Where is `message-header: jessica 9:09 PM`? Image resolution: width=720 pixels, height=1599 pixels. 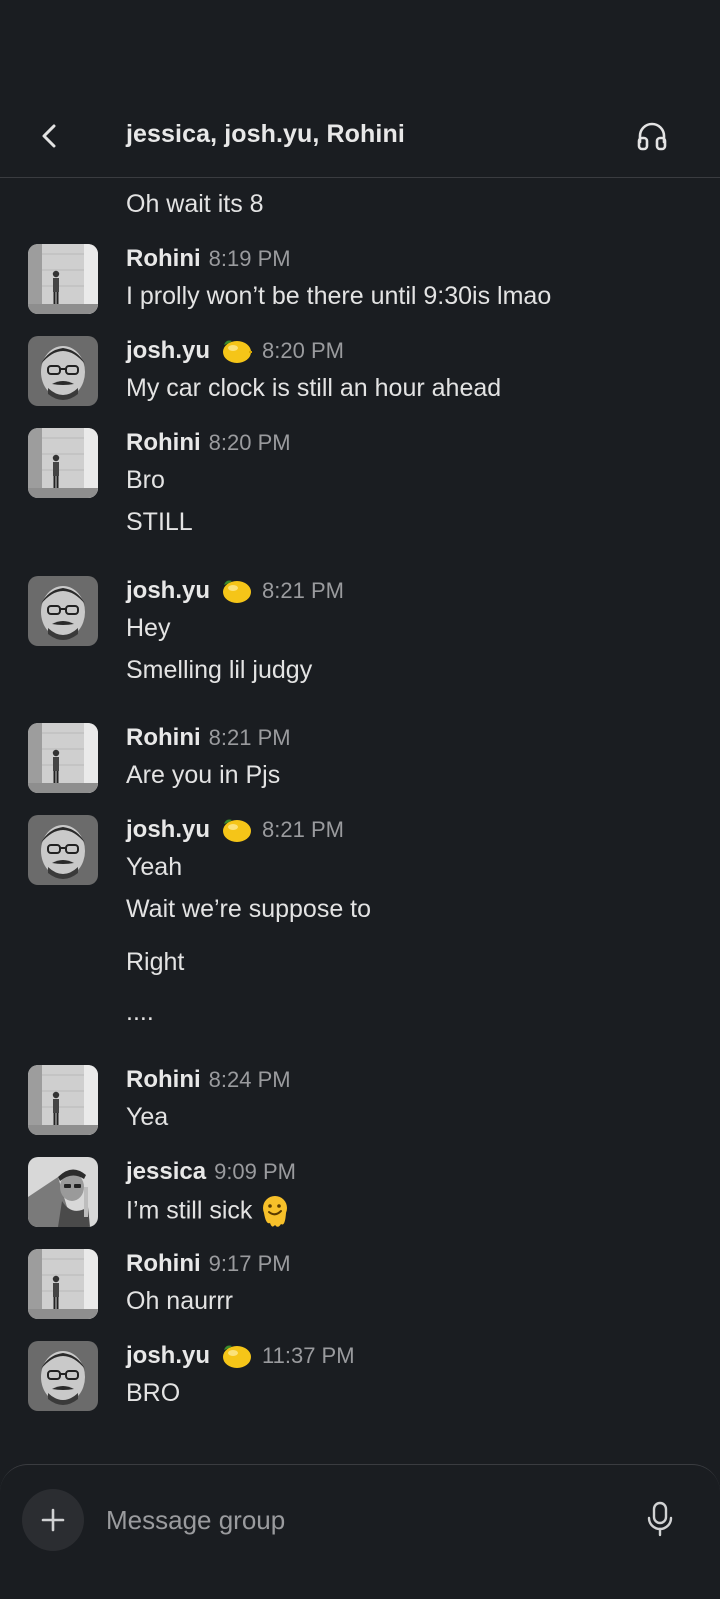
message-header: jessica 9:09 PM is located at coordinates (211, 1172).